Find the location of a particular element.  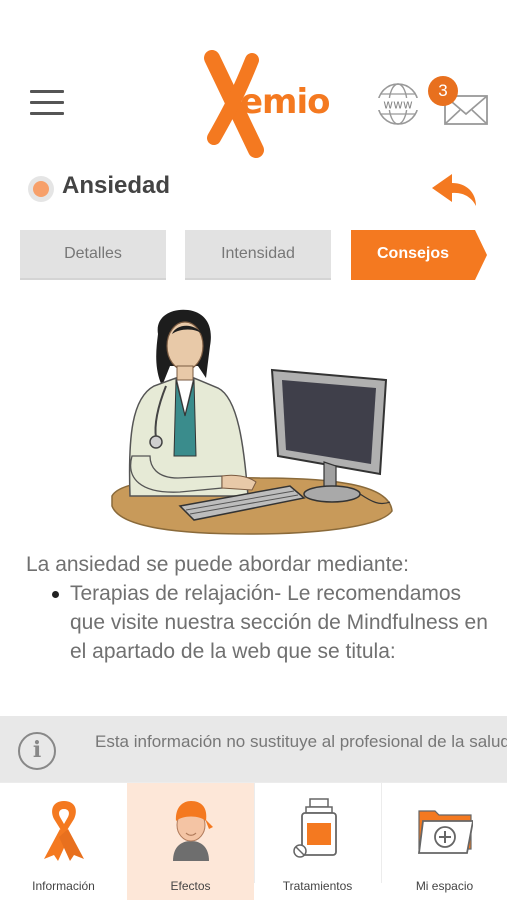

nav-mi-espacio: Mi espacio is located at coordinates (444, 841).